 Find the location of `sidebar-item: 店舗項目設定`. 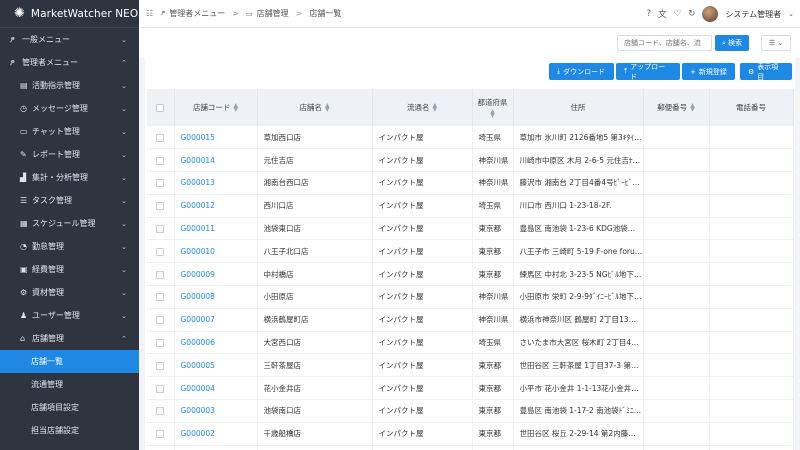

sidebar-item: 店舗項目設定 is located at coordinates (69, 407).